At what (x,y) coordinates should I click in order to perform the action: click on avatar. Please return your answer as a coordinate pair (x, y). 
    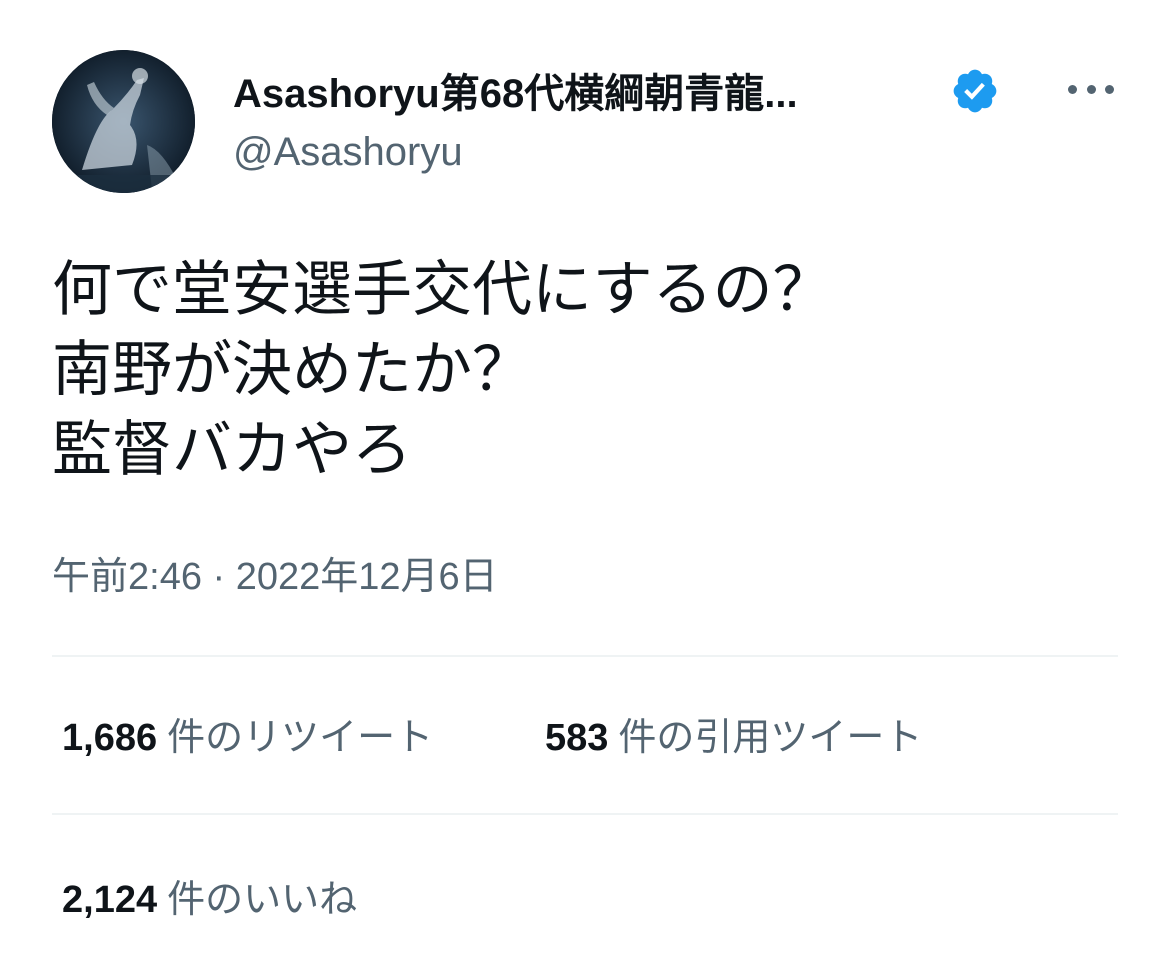
    Looking at the image, I should click on (123, 121).